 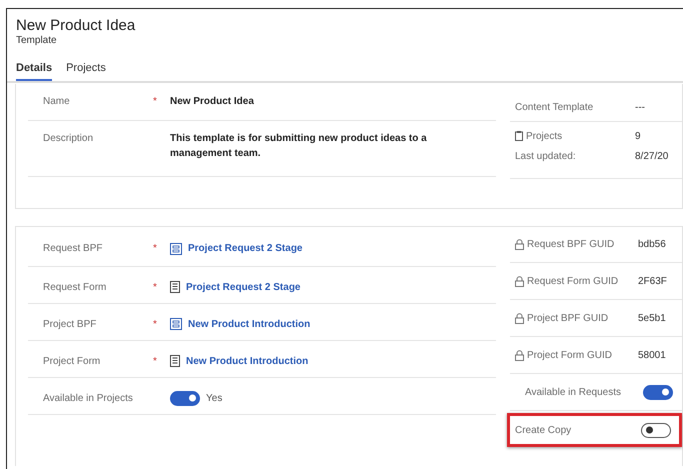 I want to click on field-label: Available in Projects, so click(x=88, y=398).